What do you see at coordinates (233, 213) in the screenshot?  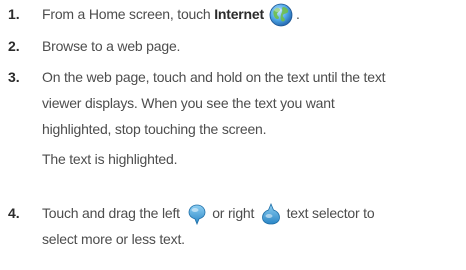 I see `step-text-middle: or right` at bounding box center [233, 213].